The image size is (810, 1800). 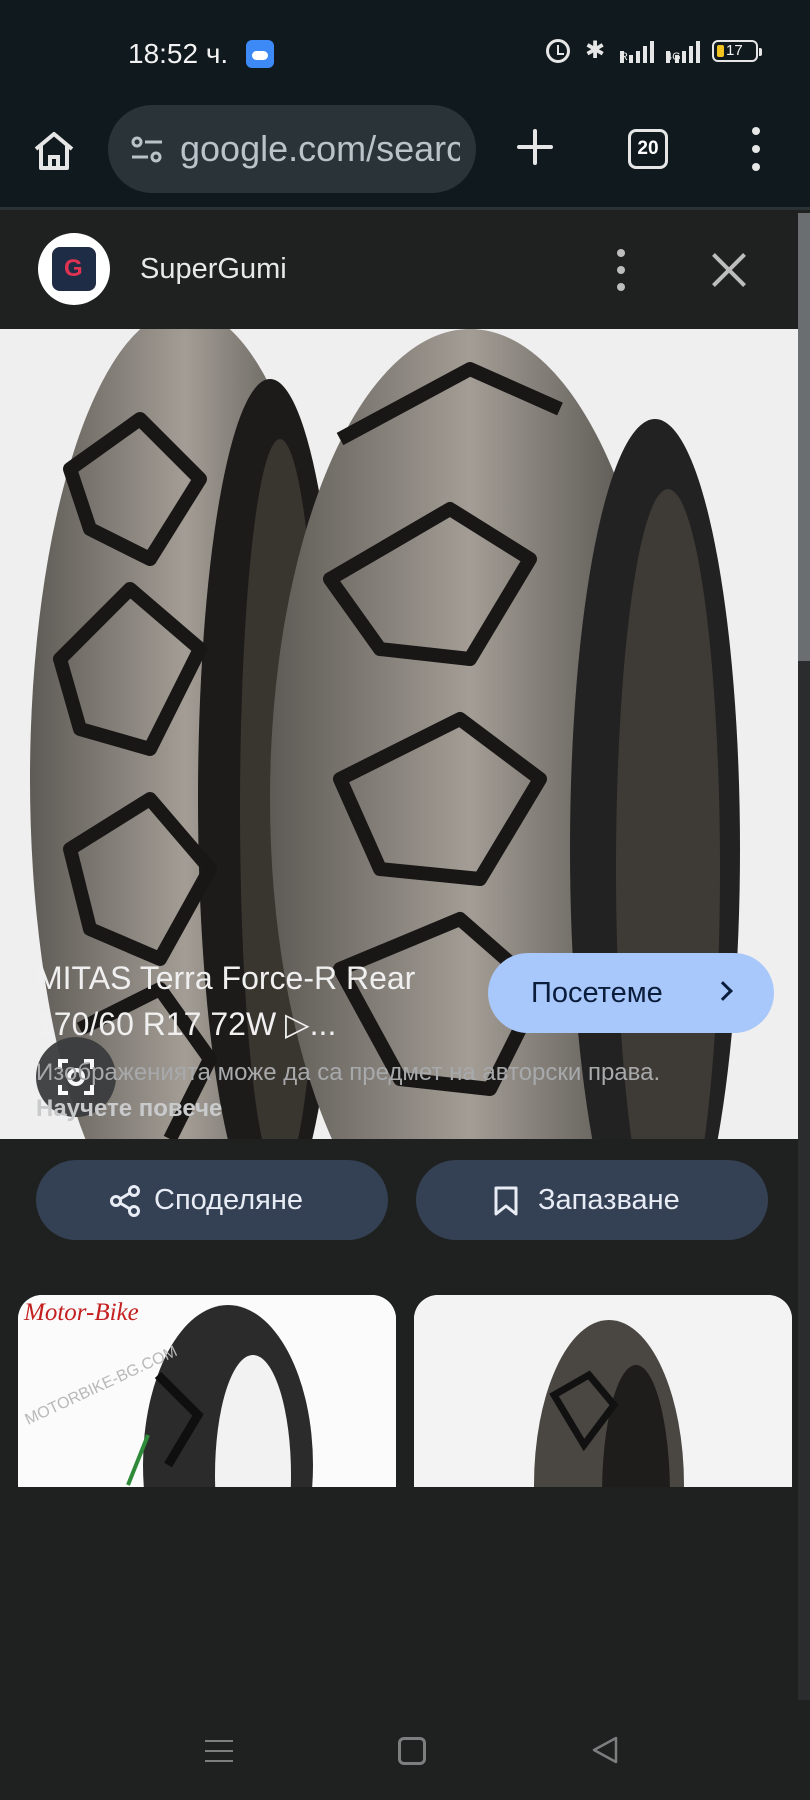 What do you see at coordinates (673, 57) in the screenshot?
I see `network-label: 4G` at bounding box center [673, 57].